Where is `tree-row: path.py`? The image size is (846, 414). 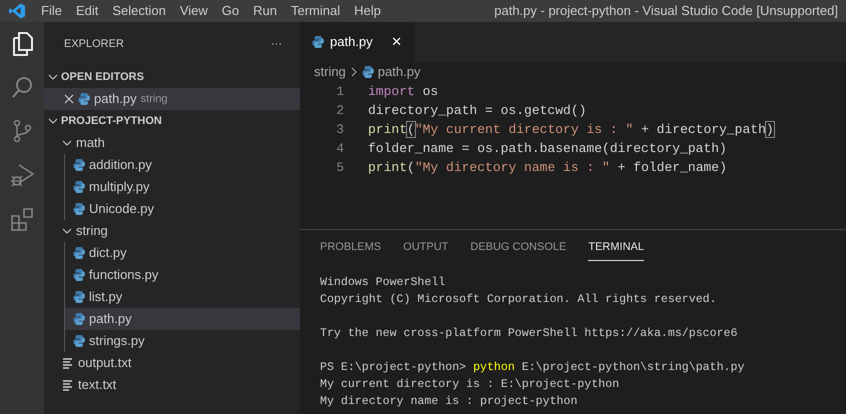
tree-row: path.py is located at coordinates (182, 319).